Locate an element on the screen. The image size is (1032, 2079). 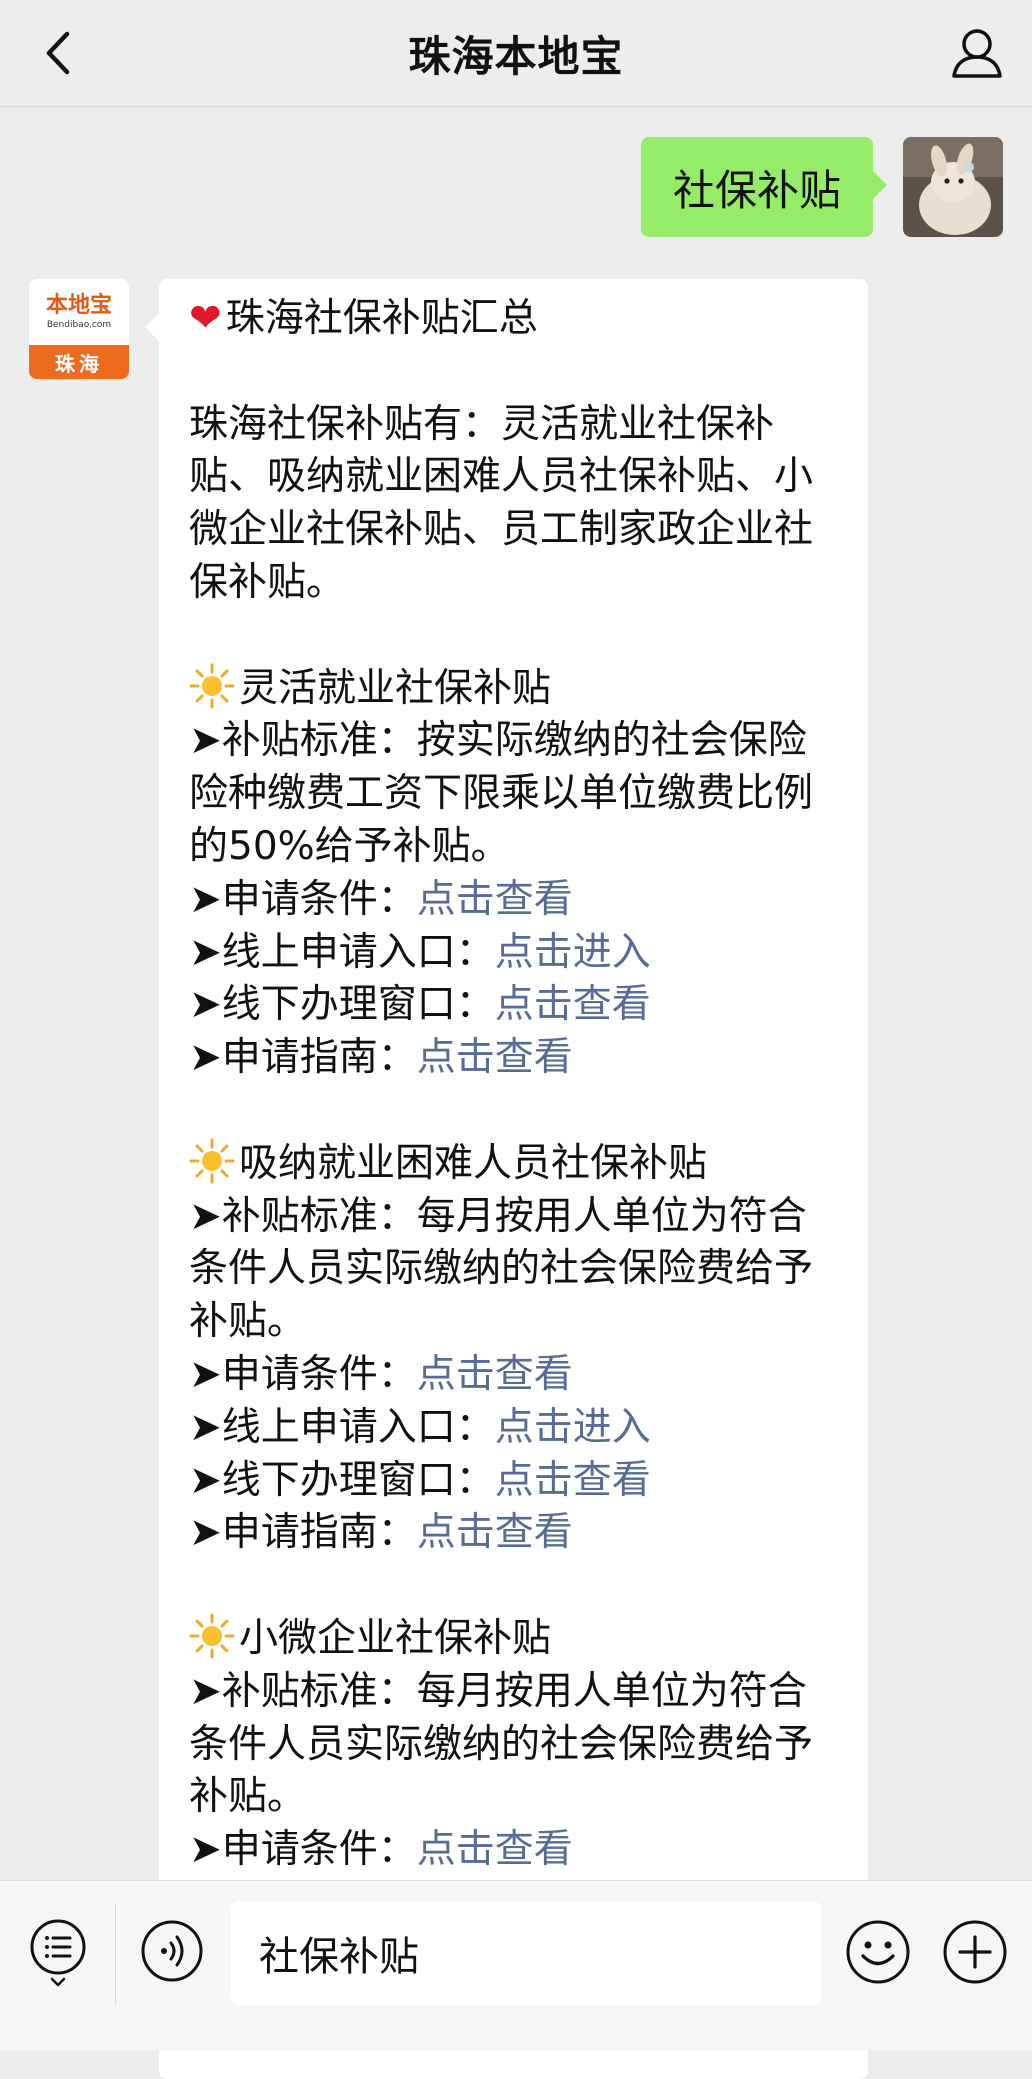
section-heading-text: 吸纳就业困难人员社保补贴 is located at coordinates (473, 1163).